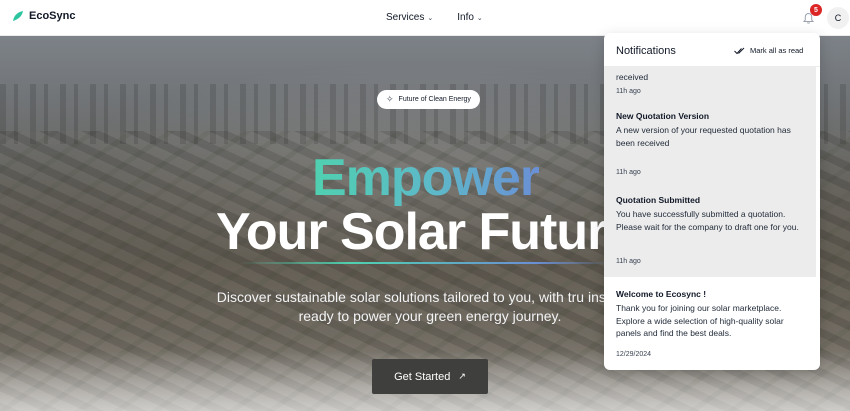 The height and width of the screenshot is (411, 850). I want to click on notifications-header: Notifications Mark all as read, so click(712, 50).